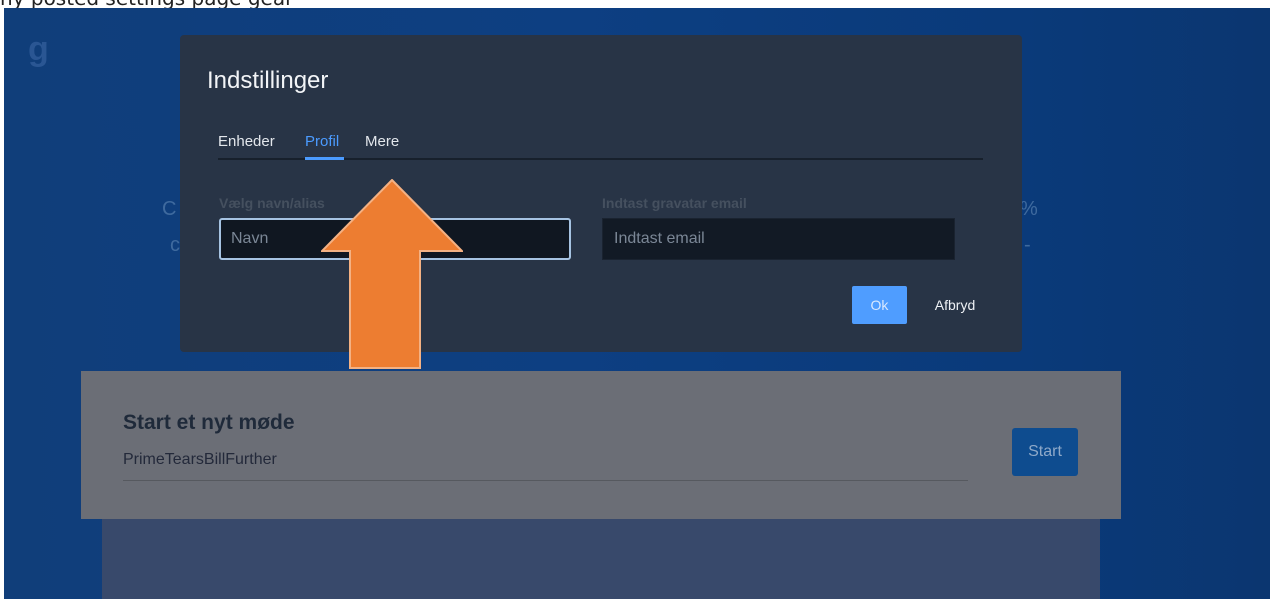 The image size is (1274, 599). Describe the element at coordinates (146, 4) in the screenshot. I see `top-strip-text: ny posted settings page gear` at that location.